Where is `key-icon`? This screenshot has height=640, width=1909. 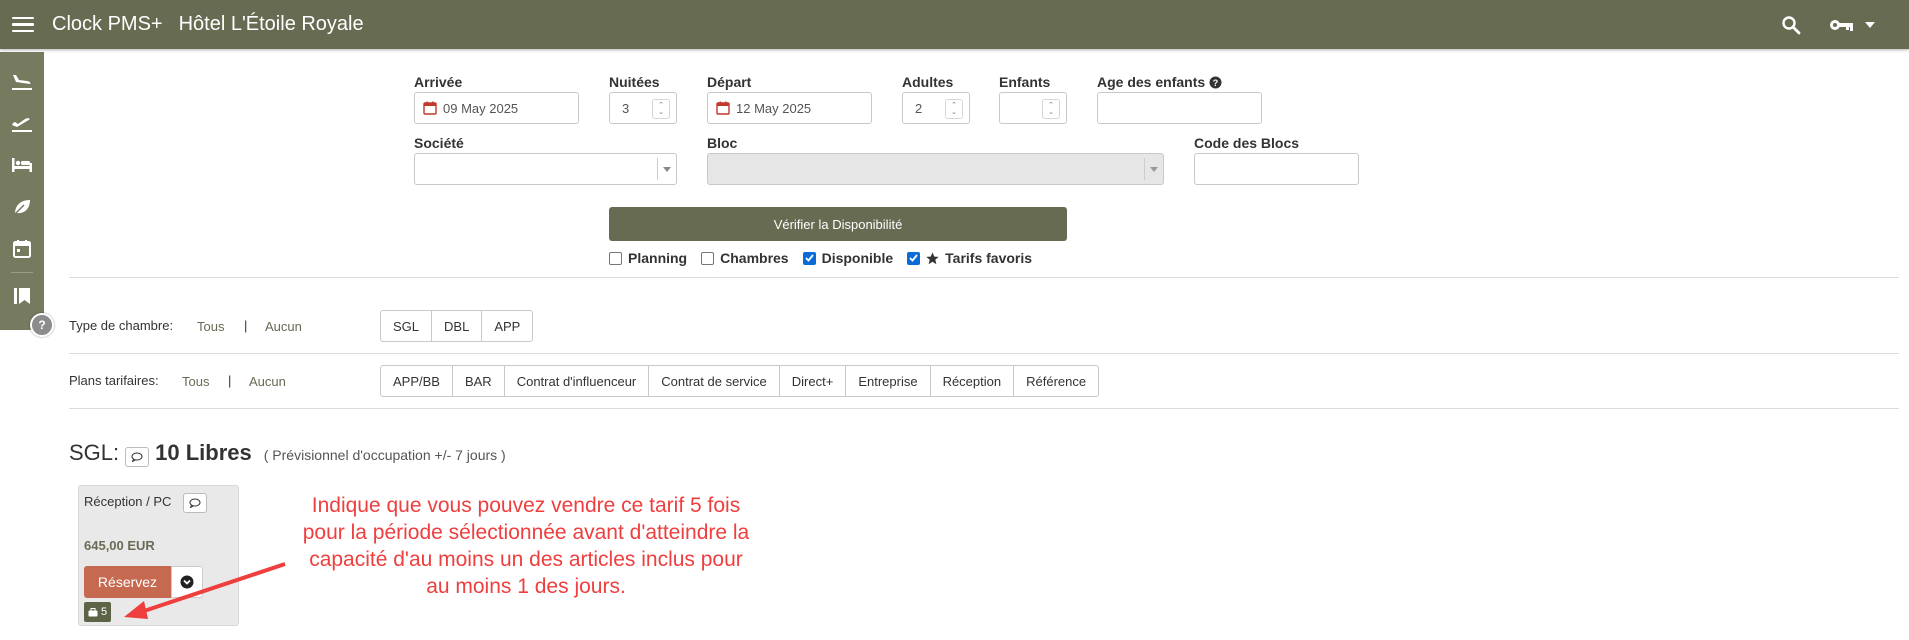
key-icon is located at coordinates (1841, 25).